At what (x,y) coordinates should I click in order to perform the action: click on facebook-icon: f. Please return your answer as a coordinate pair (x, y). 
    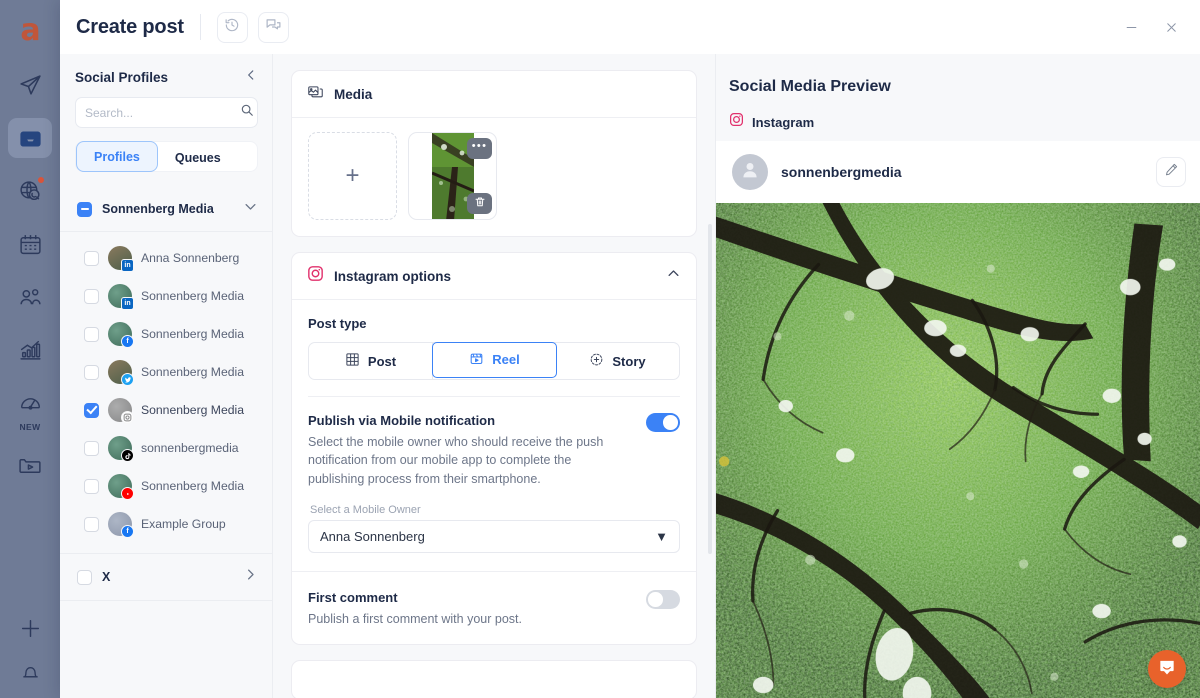
    Looking at the image, I should click on (127, 341).